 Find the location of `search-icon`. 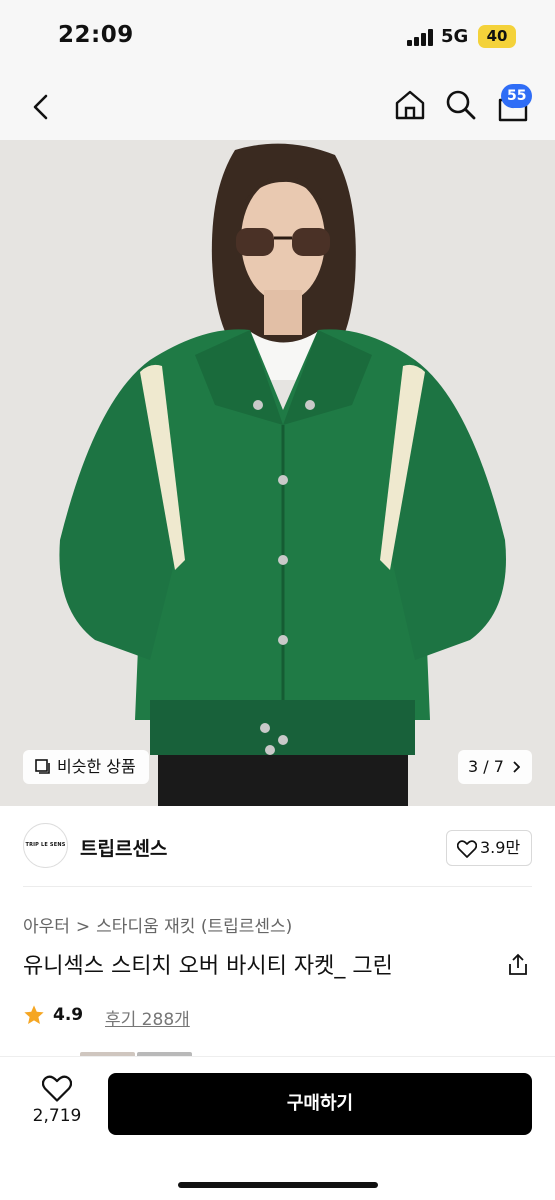

search-icon is located at coordinates (461, 105).